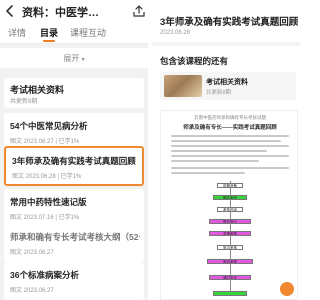  I want to click on included-course-card: 考试相关资料 共更新8期, so click(228, 86).